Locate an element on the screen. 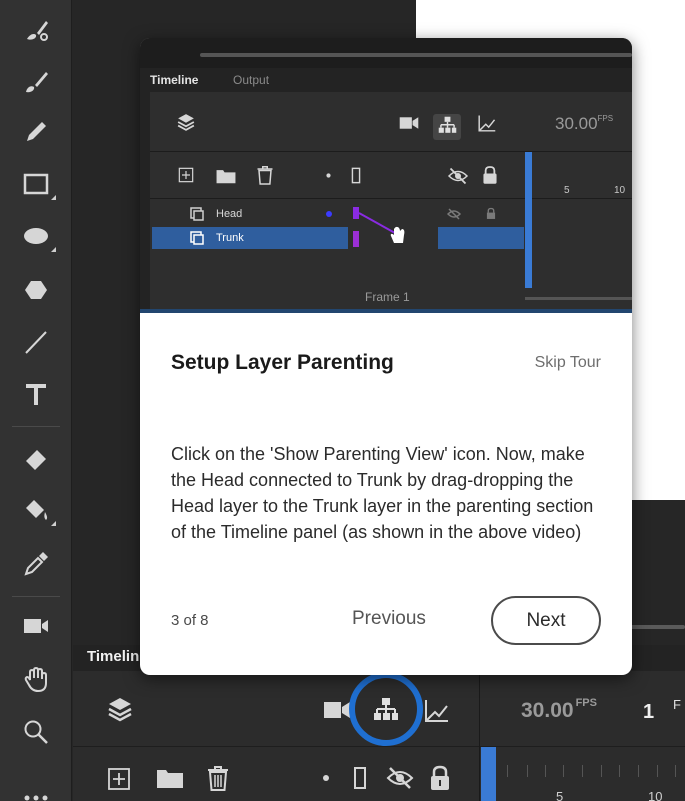 The width and height of the screenshot is (685, 801). rectangle-tool is located at coordinates (36, 184).